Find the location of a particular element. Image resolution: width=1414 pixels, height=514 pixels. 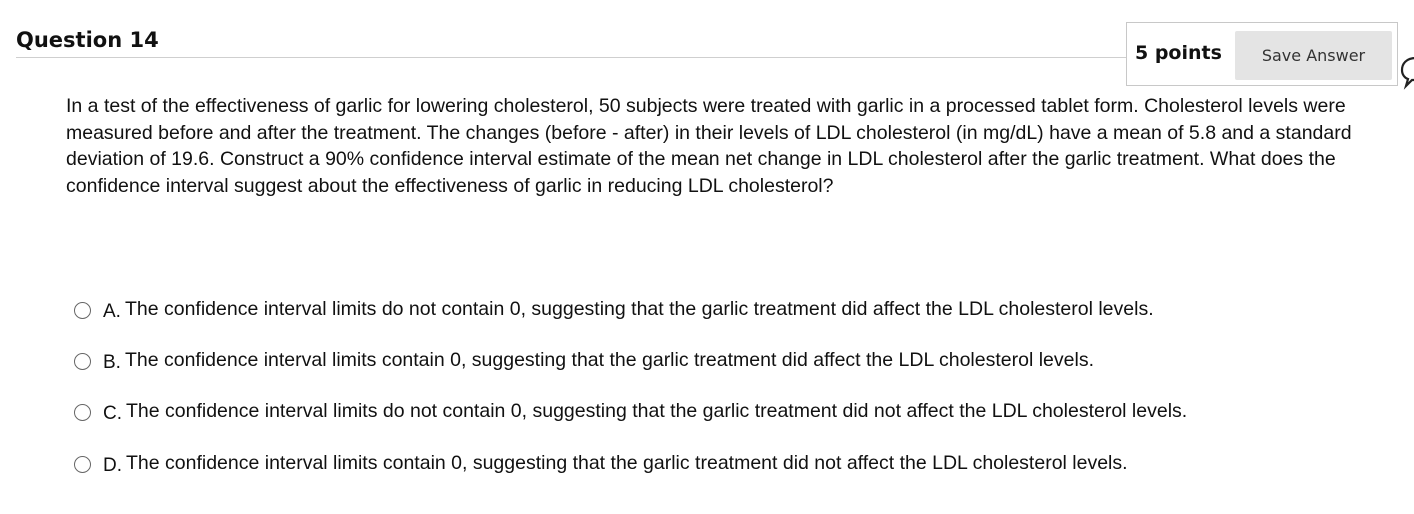

chat-bubble-icon is located at coordinates (1406, 73).